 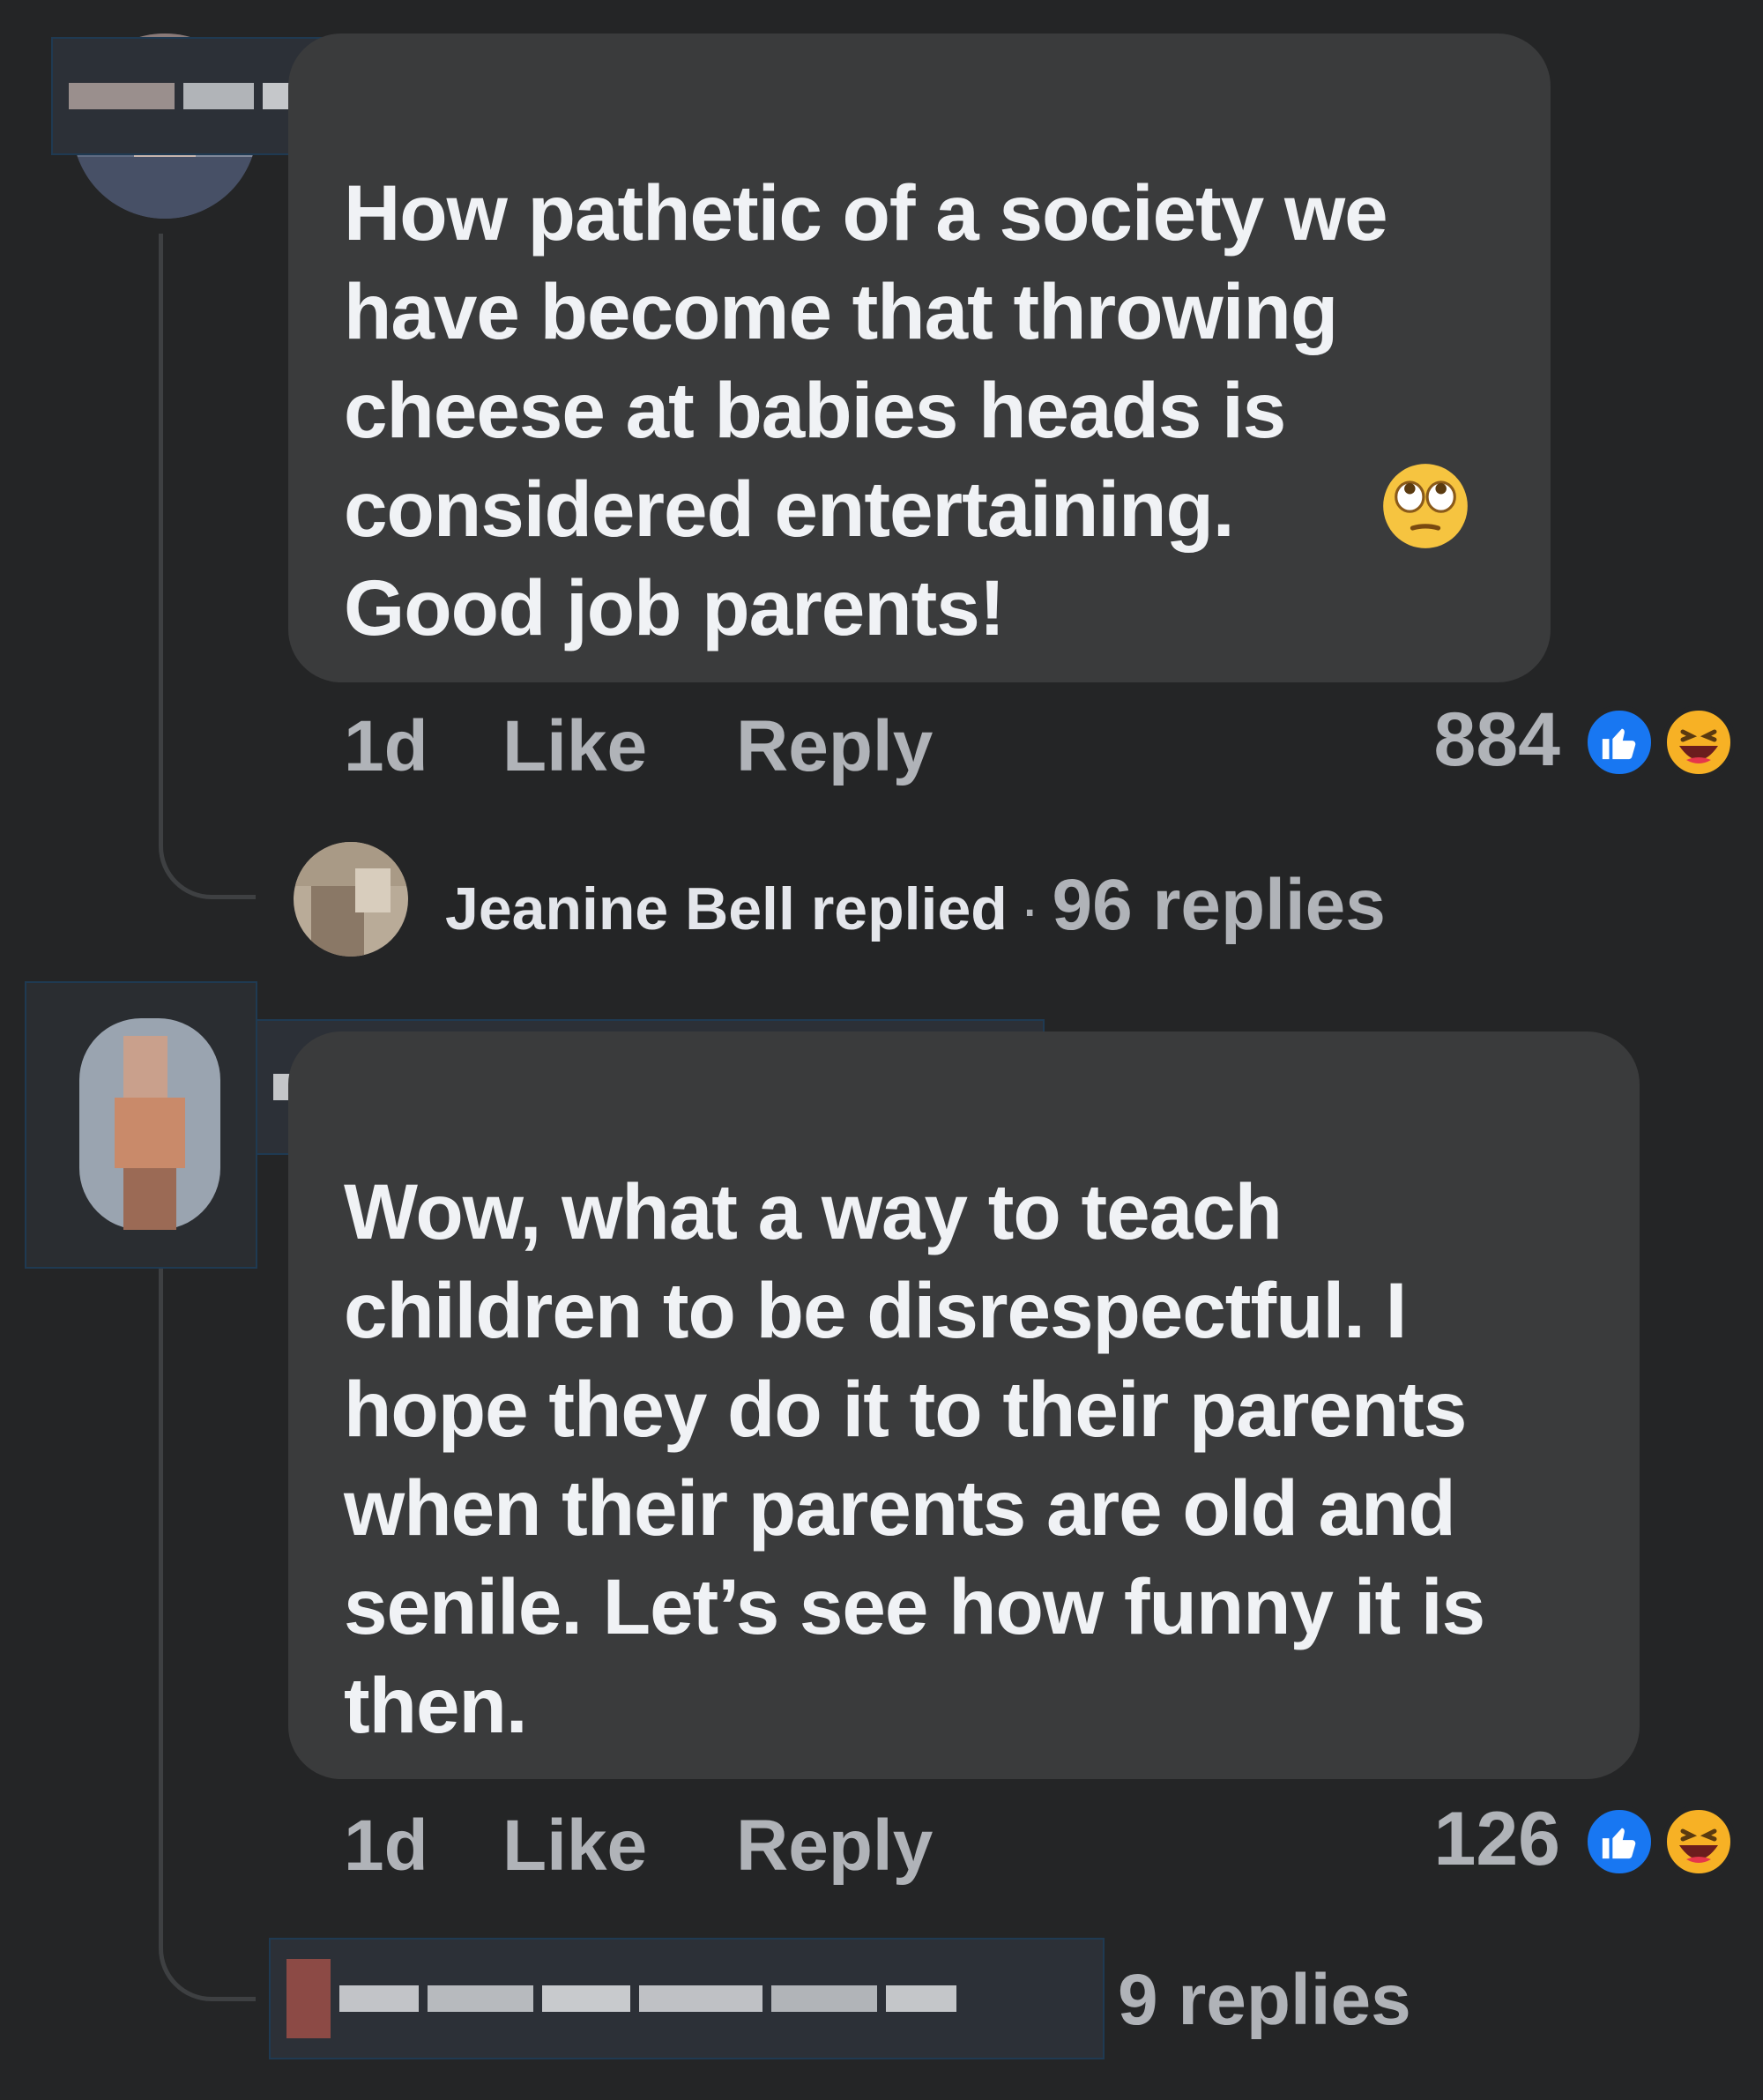 What do you see at coordinates (351, 899) in the screenshot?
I see `replier-avatar` at bounding box center [351, 899].